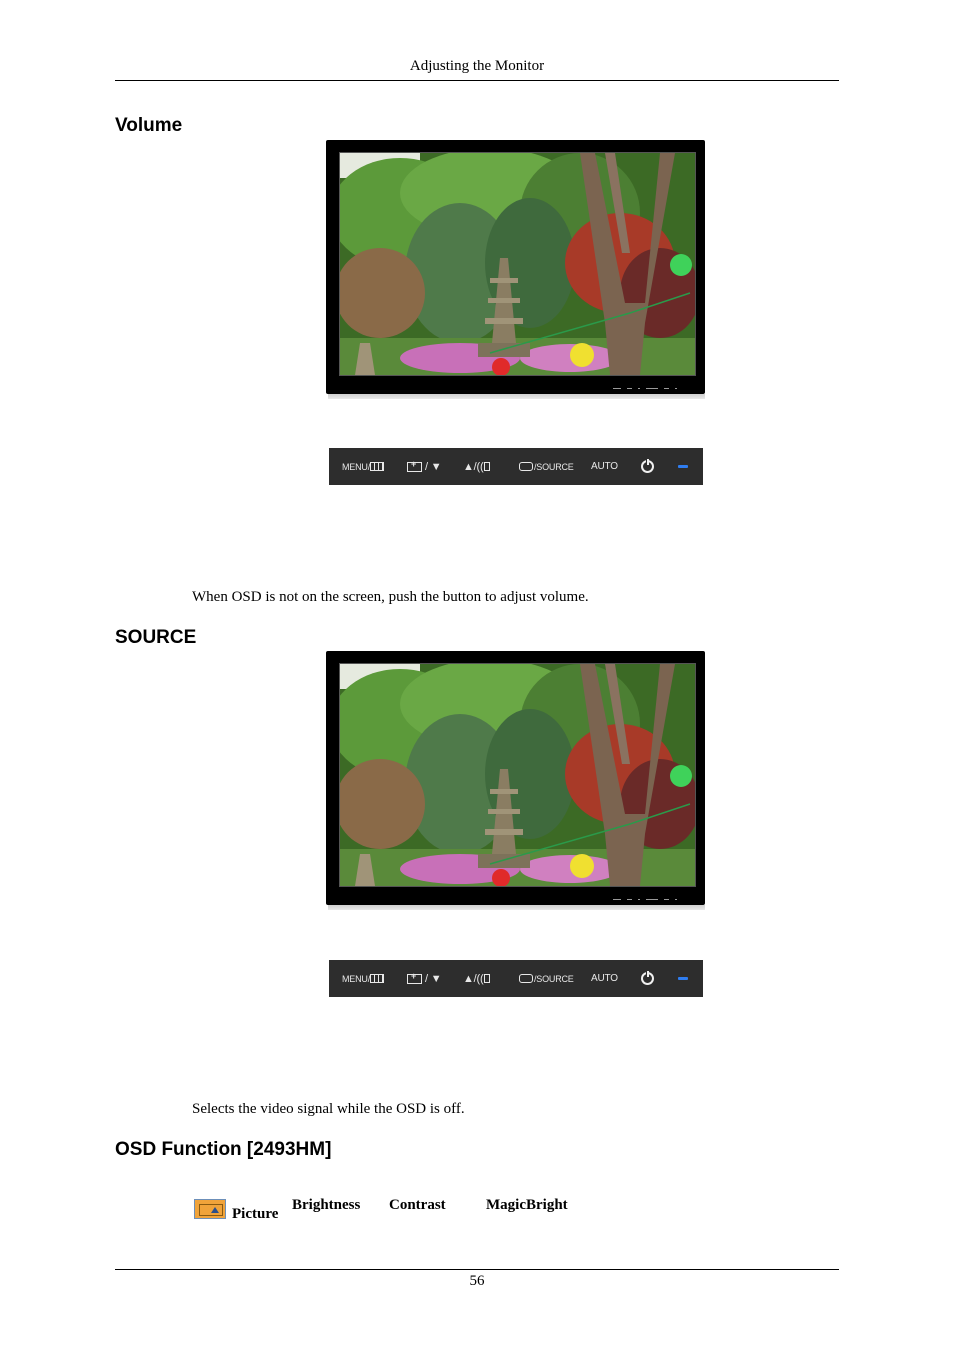  What do you see at coordinates (477, 1281) in the screenshot?
I see `page-number: 56` at bounding box center [477, 1281].